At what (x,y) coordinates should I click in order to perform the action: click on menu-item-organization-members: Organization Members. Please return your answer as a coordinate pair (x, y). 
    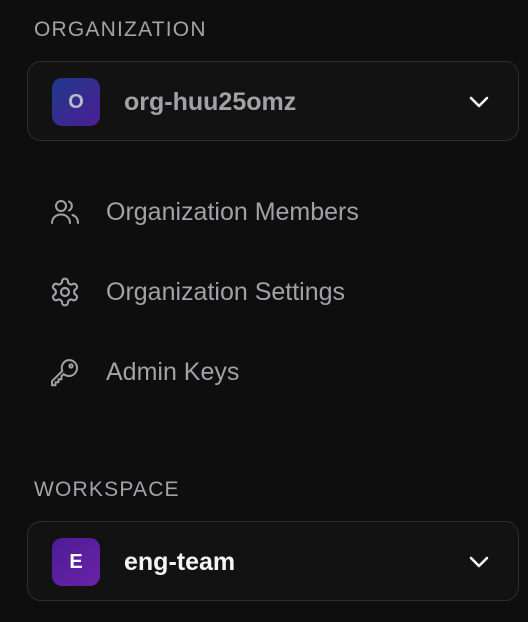
    Looking at the image, I should click on (278, 212).